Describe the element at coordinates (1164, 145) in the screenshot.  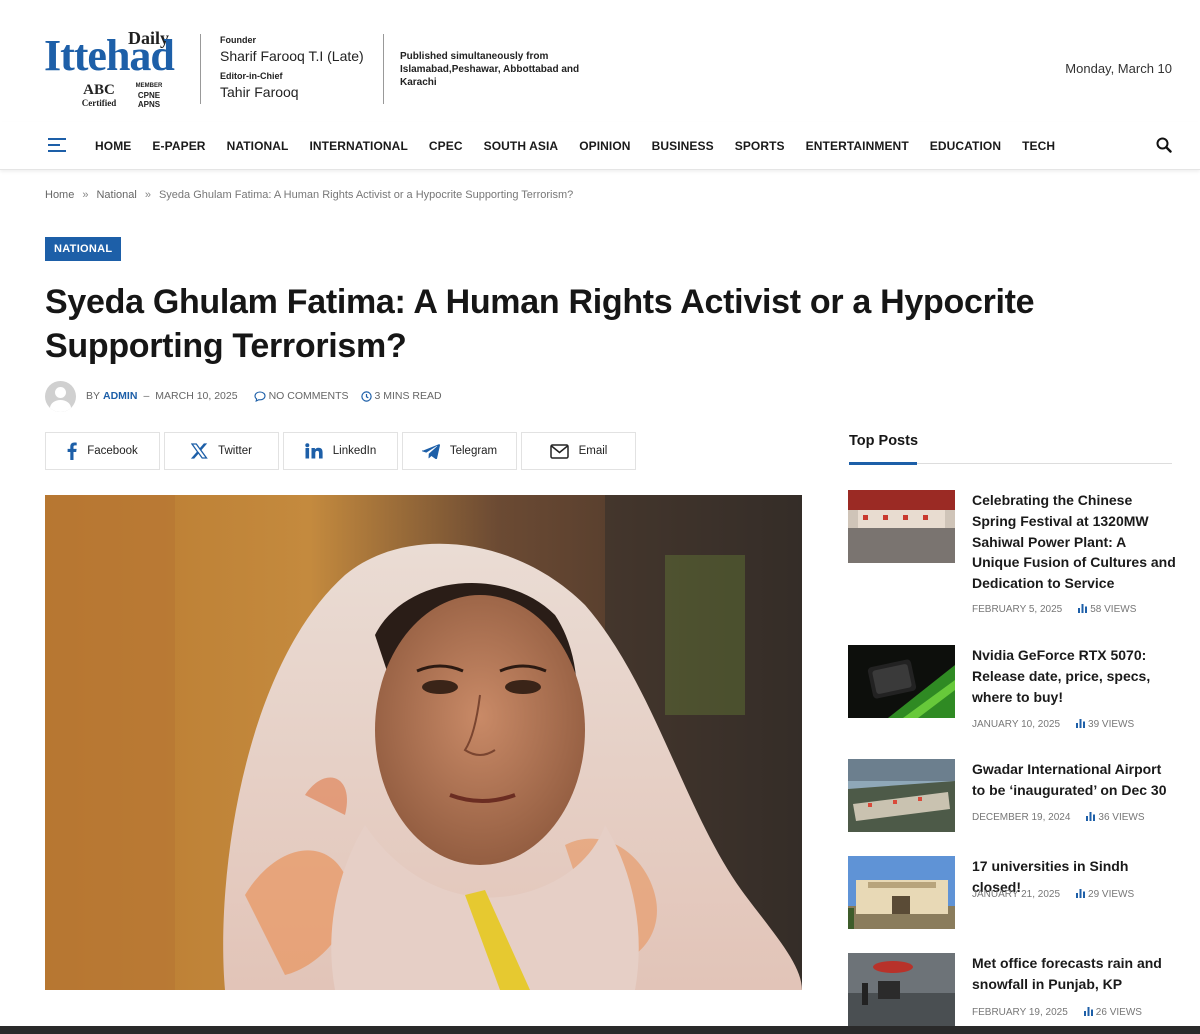
I see `search-icon` at that location.